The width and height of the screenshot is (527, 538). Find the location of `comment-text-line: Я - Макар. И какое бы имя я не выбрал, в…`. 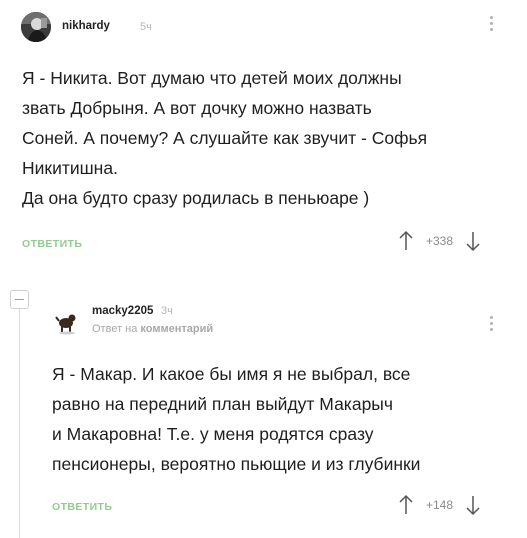

comment-text-line: Я - Макар. И какое бы имя я не выбрал, в… is located at coordinates (231, 374).